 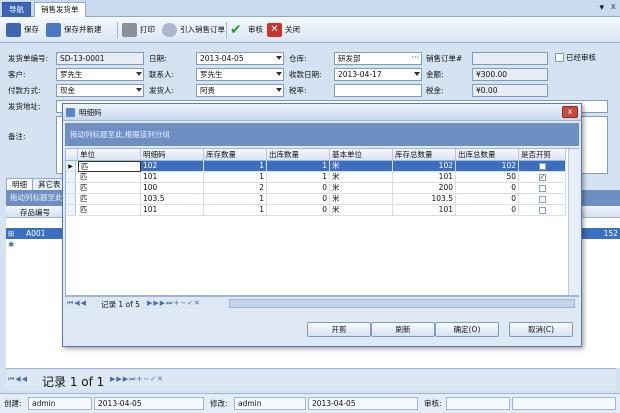 What do you see at coordinates (172, 199) in the screenshot?
I see `cell-code: 103.5` at bounding box center [172, 199].